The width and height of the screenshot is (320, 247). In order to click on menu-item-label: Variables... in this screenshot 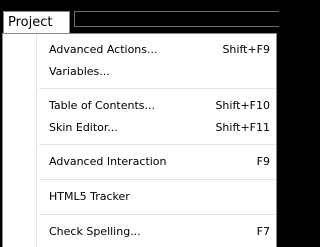, I will do `click(79, 71)`.